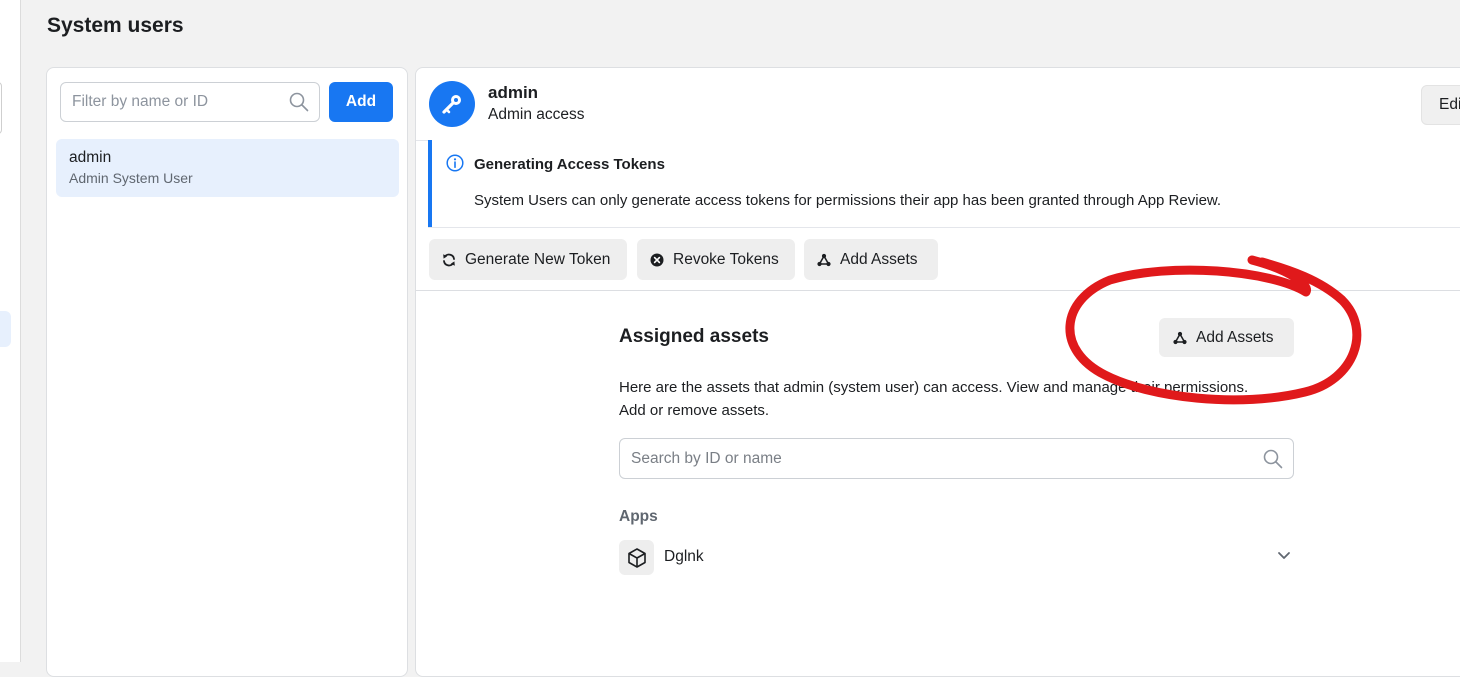 Image resolution: width=1460 pixels, height=677 pixels. What do you see at coordinates (1440, 105) in the screenshot?
I see `edit-button: Edi` at bounding box center [1440, 105].